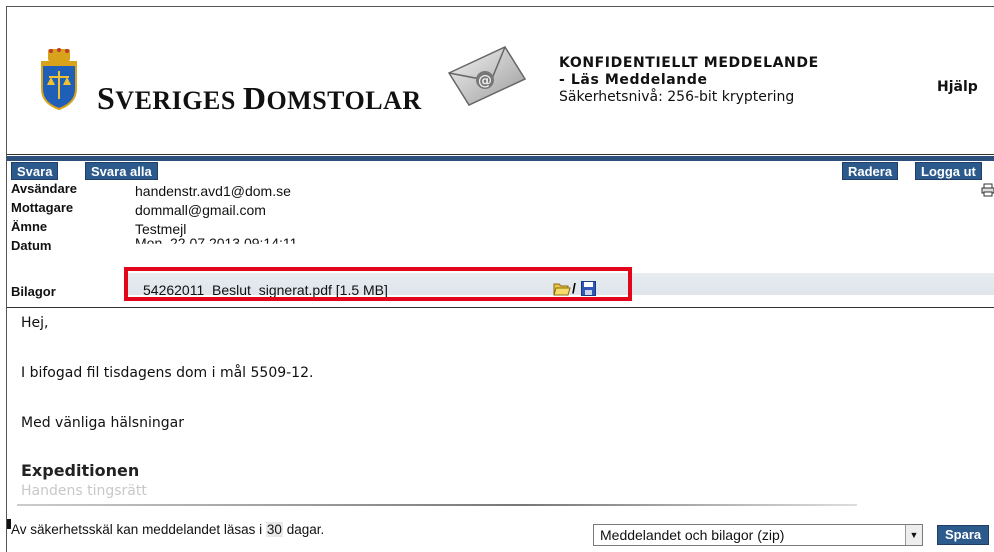 The width and height of the screenshot is (994, 552). What do you see at coordinates (692, 535) in the screenshot?
I see `download-format-value: Meddelandet och bilagor (zip)` at bounding box center [692, 535].